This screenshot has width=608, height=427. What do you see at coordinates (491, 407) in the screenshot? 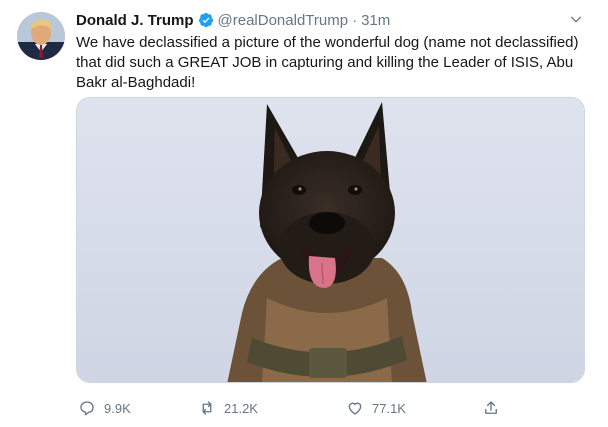
I see `share-icon` at bounding box center [491, 407].